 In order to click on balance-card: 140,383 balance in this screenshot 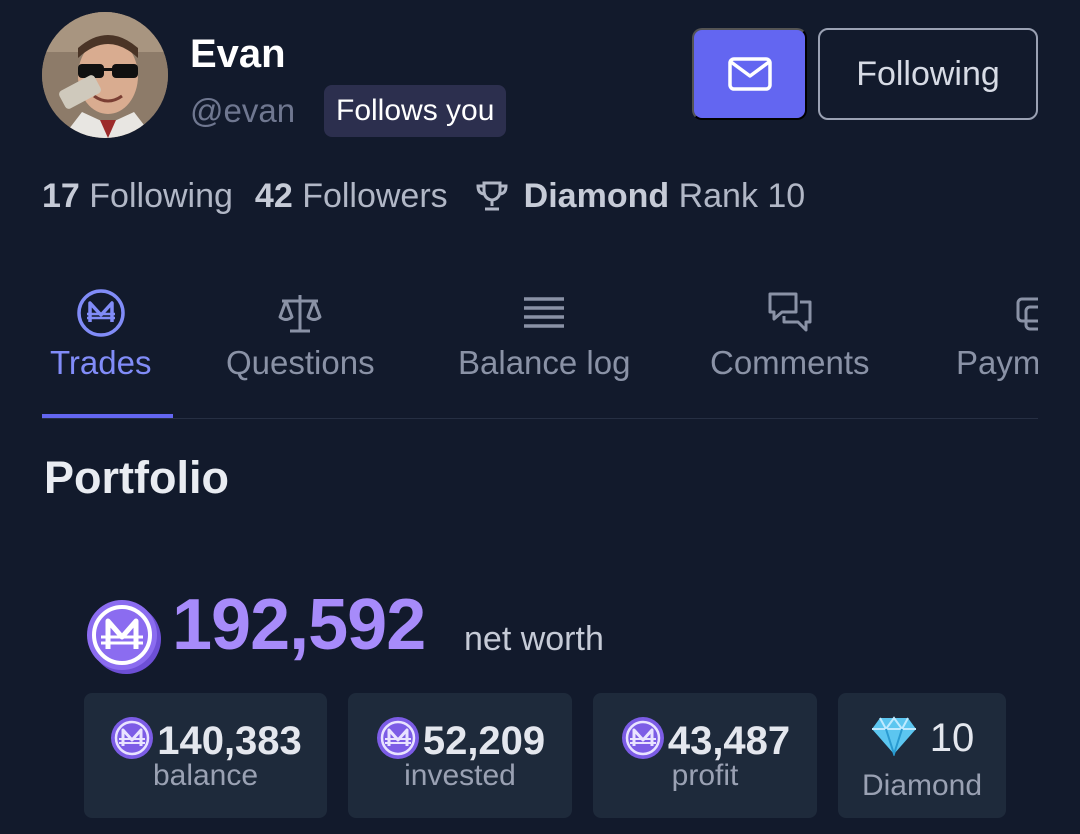, I will do `click(205, 755)`.